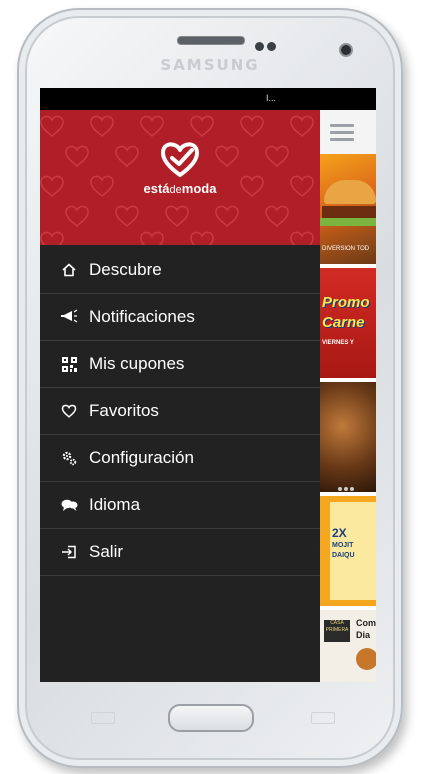  I want to click on carousel-dots, so click(347, 485).